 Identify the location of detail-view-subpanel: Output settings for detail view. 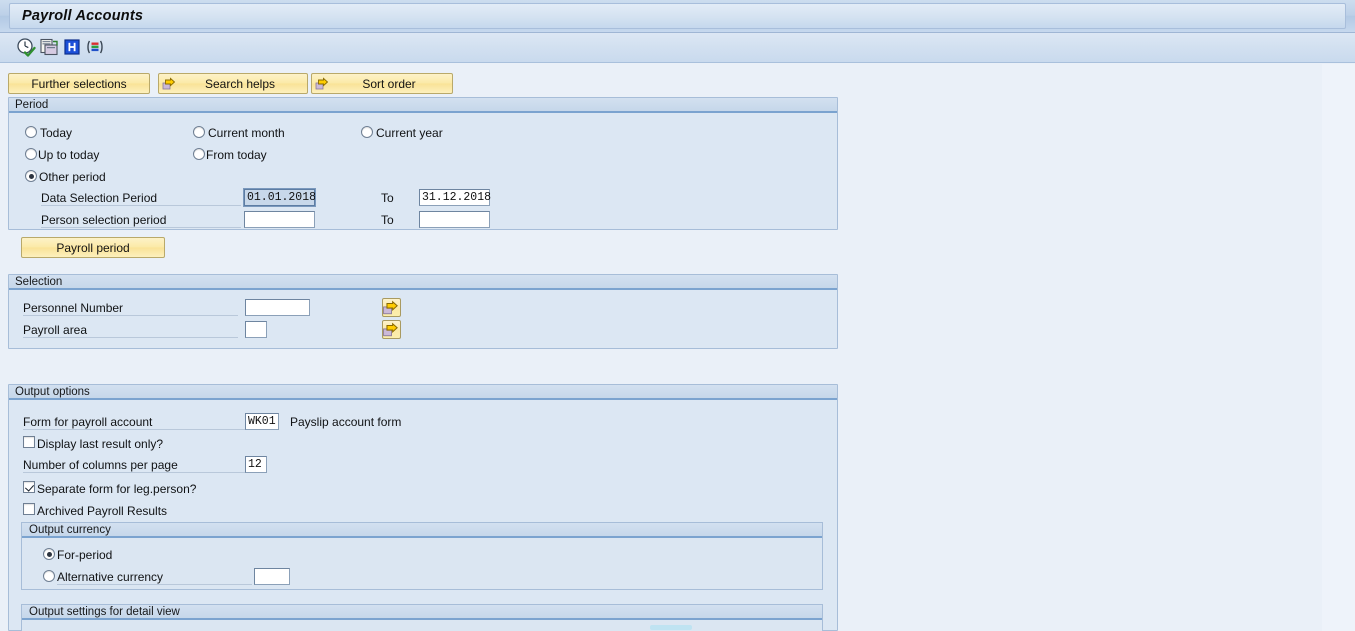
(422, 617).